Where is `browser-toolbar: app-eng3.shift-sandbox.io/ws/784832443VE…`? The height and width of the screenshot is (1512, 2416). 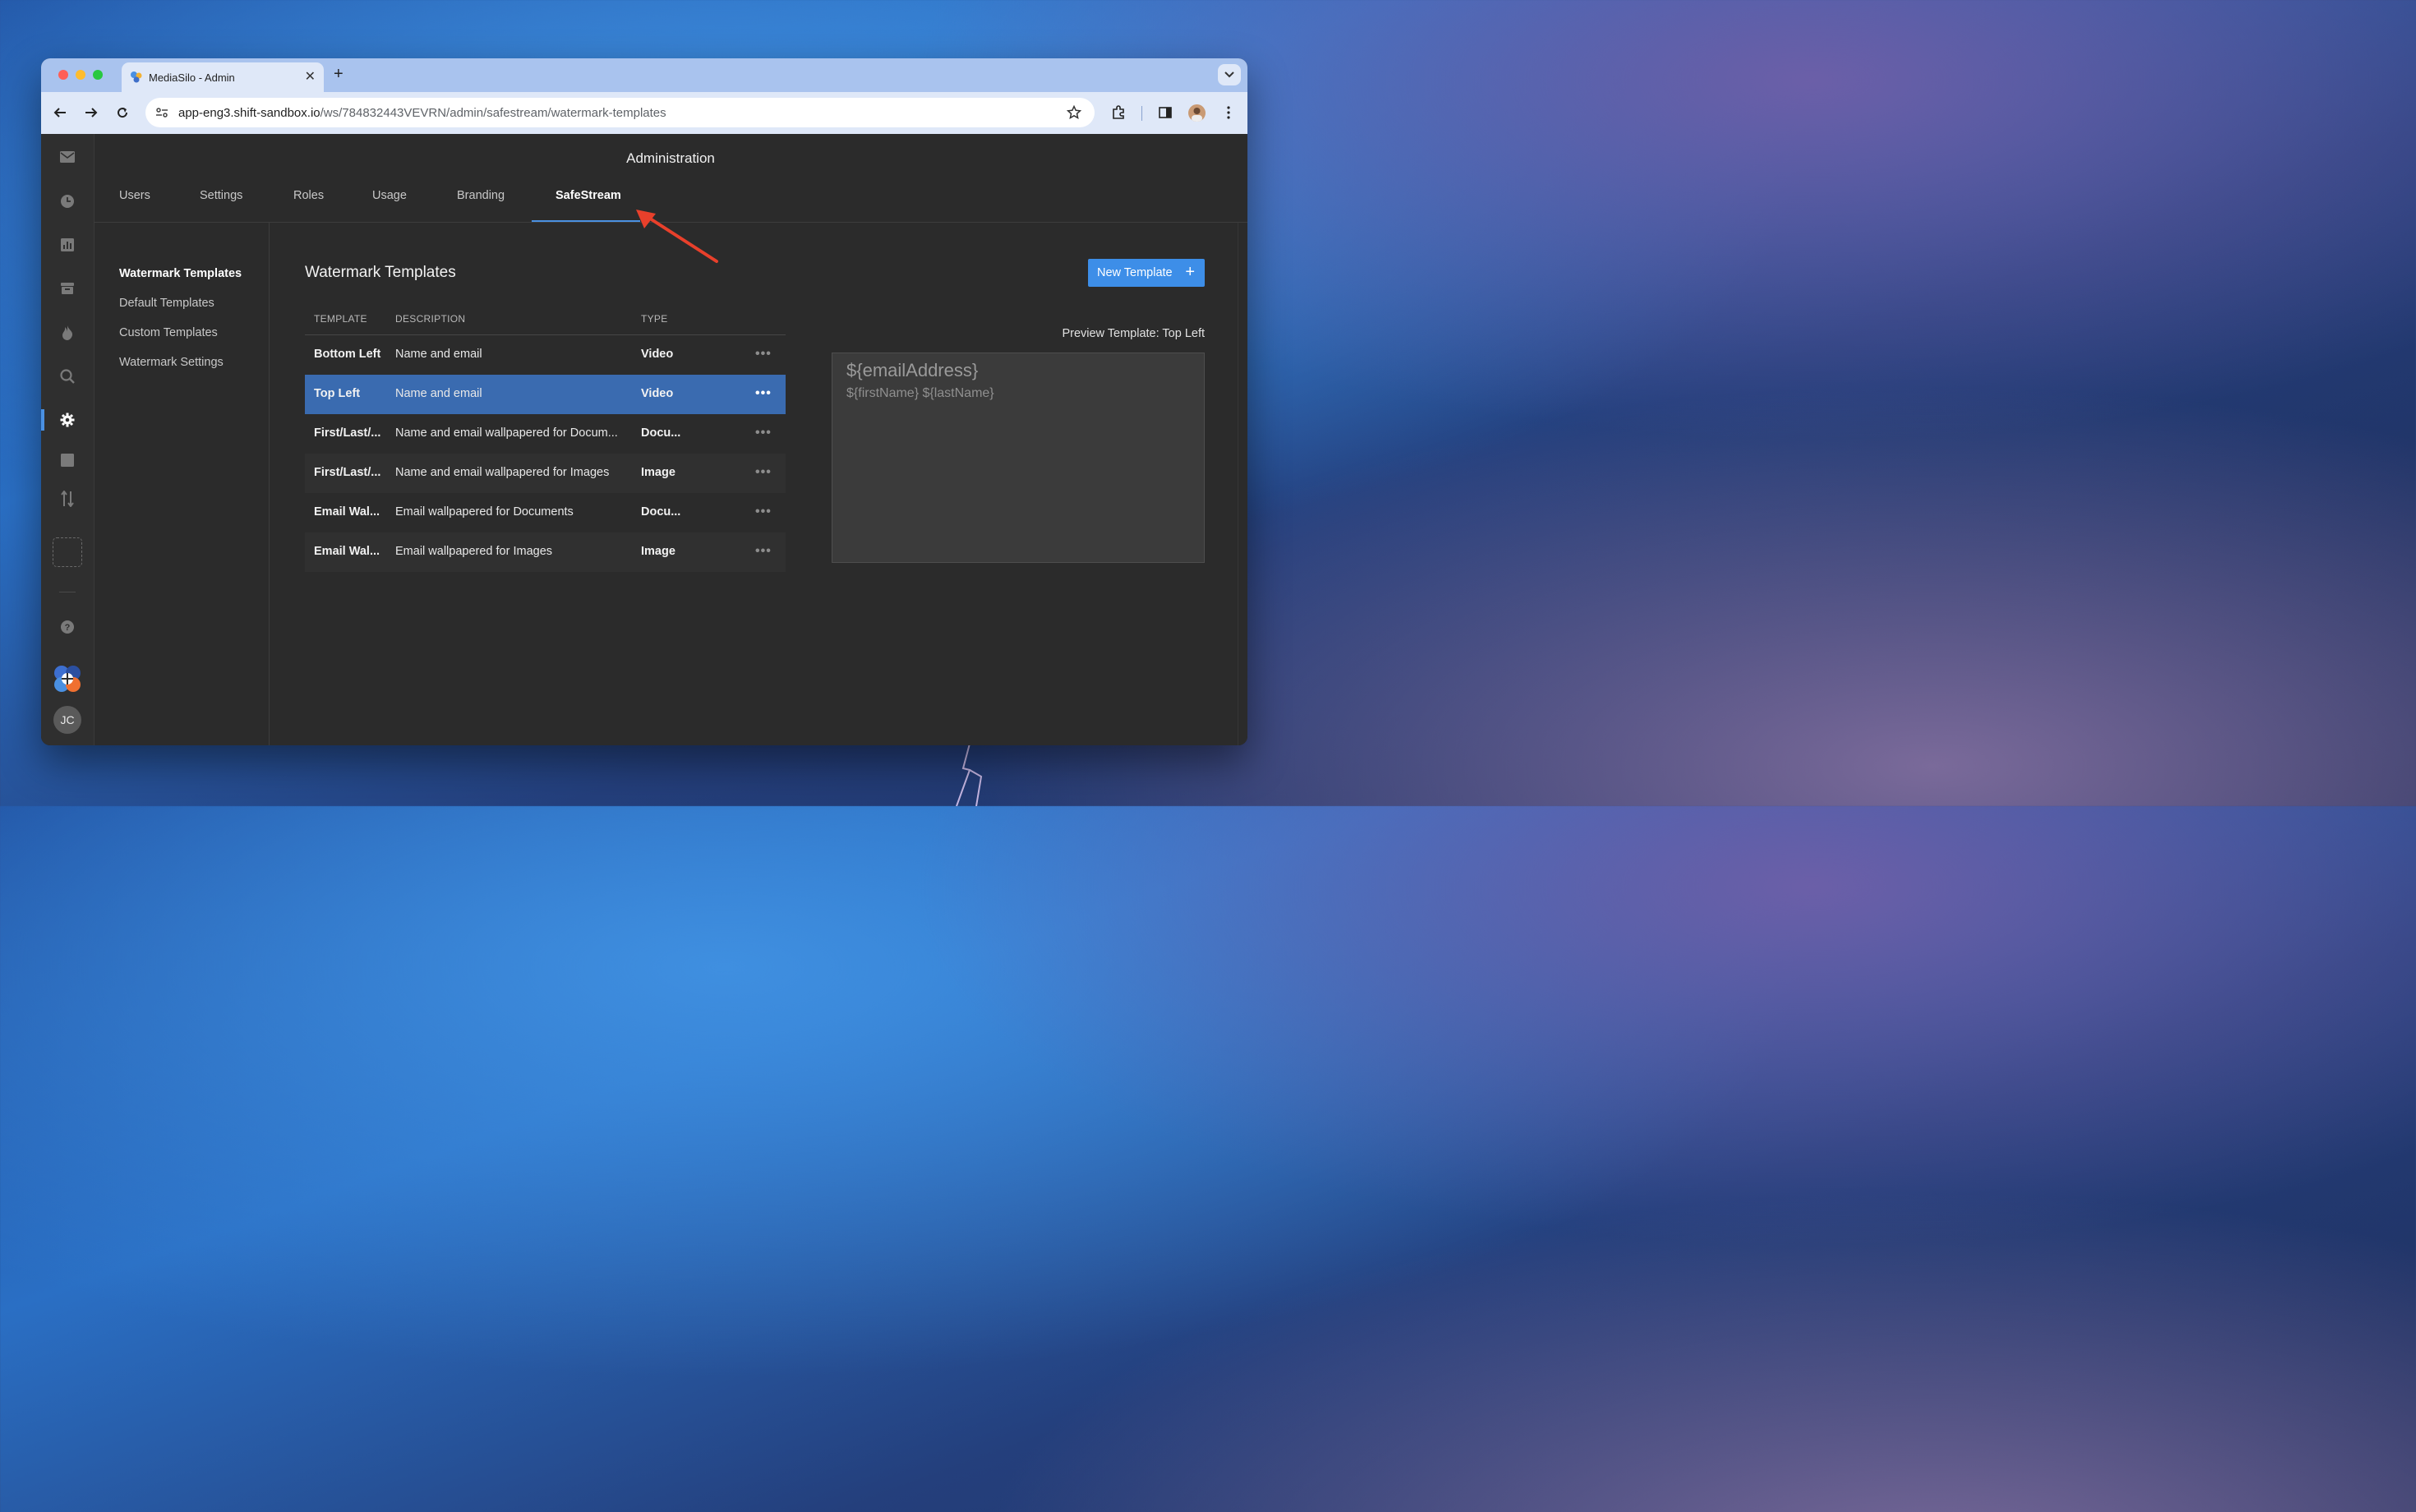
browser-toolbar: app-eng3.shift-sandbox.io/ws/784832443VE… is located at coordinates (644, 113).